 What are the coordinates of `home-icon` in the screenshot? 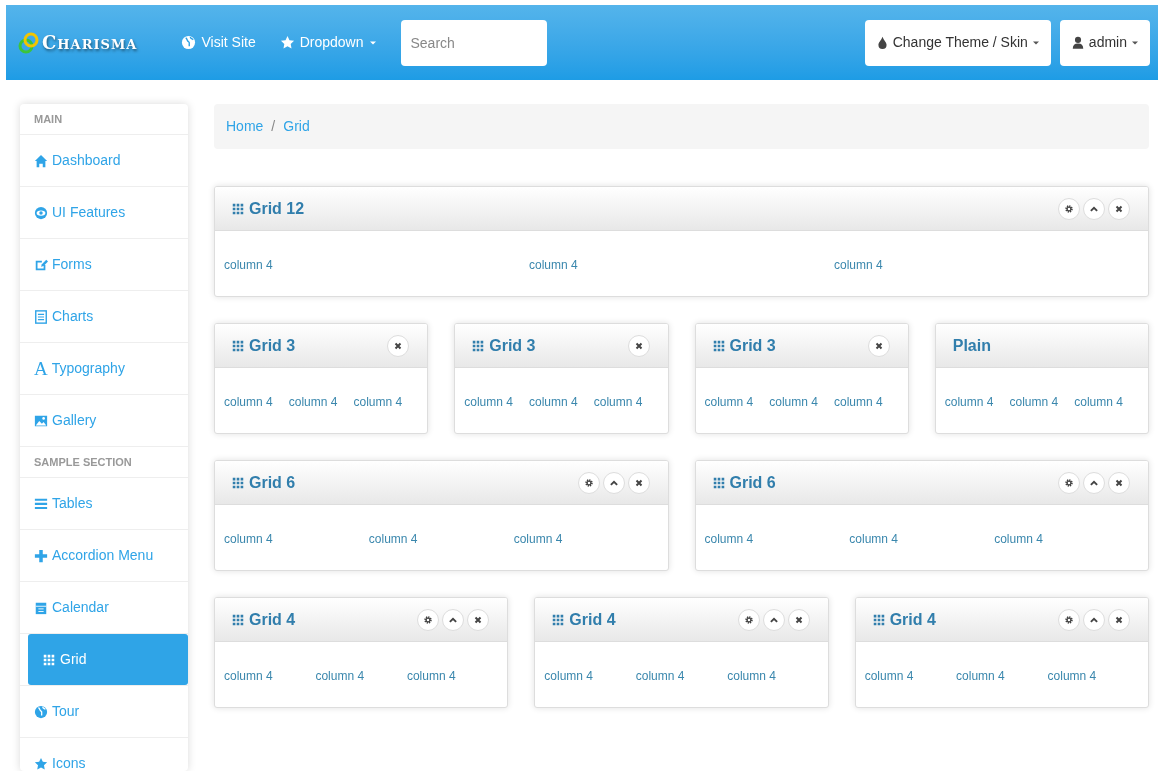 It's located at (41, 160).